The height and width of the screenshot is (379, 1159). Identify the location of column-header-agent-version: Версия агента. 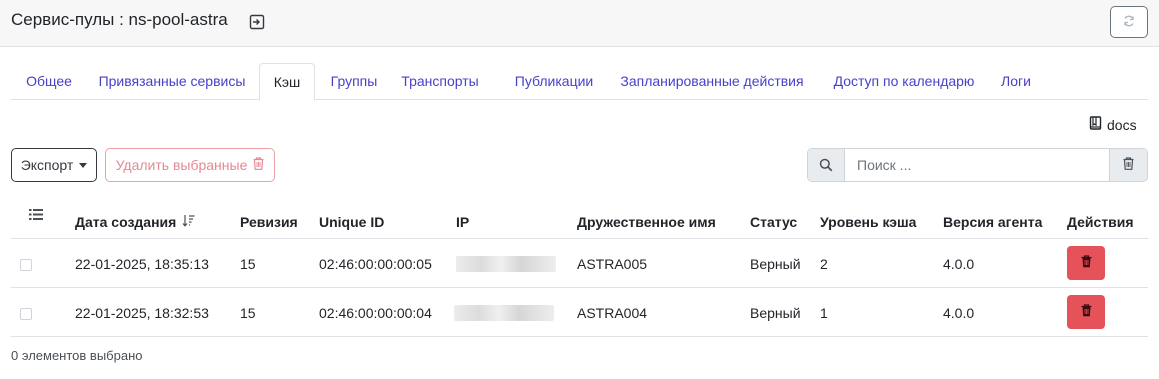
(992, 222).